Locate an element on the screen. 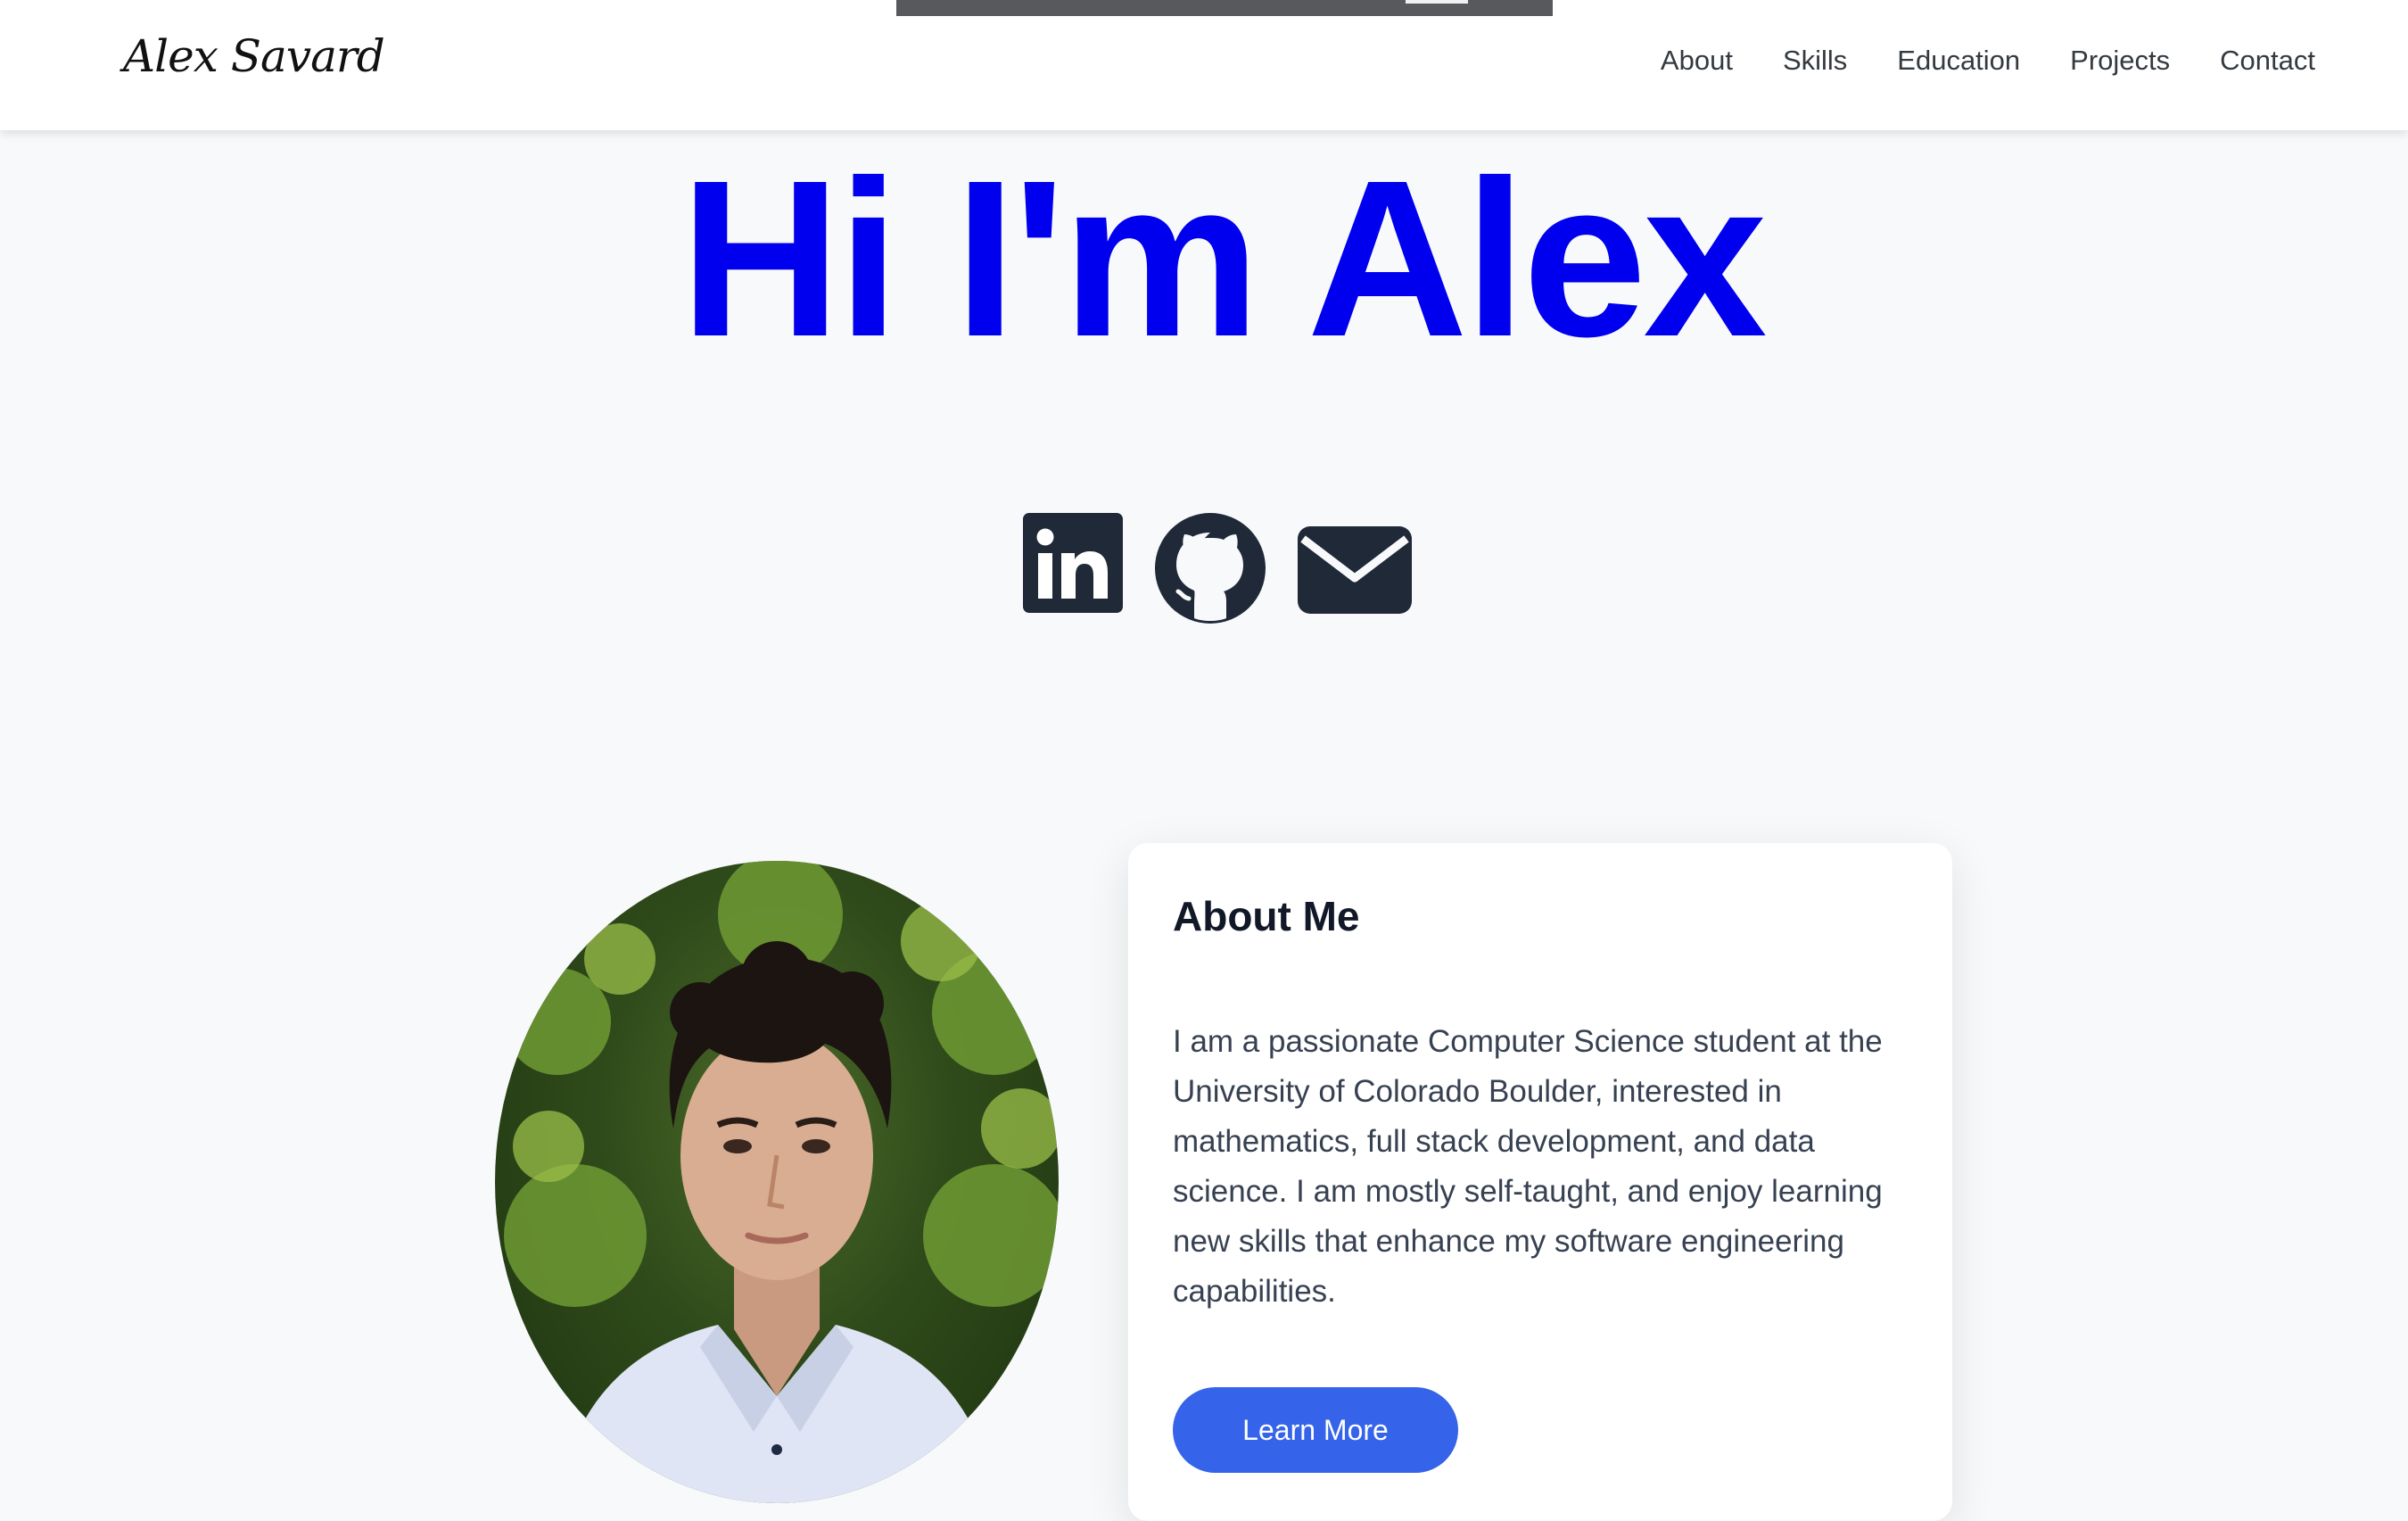 The width and height of the screenshot is (2408, 1521). profile-photo-illustration is located at coordinates (781, 1182).